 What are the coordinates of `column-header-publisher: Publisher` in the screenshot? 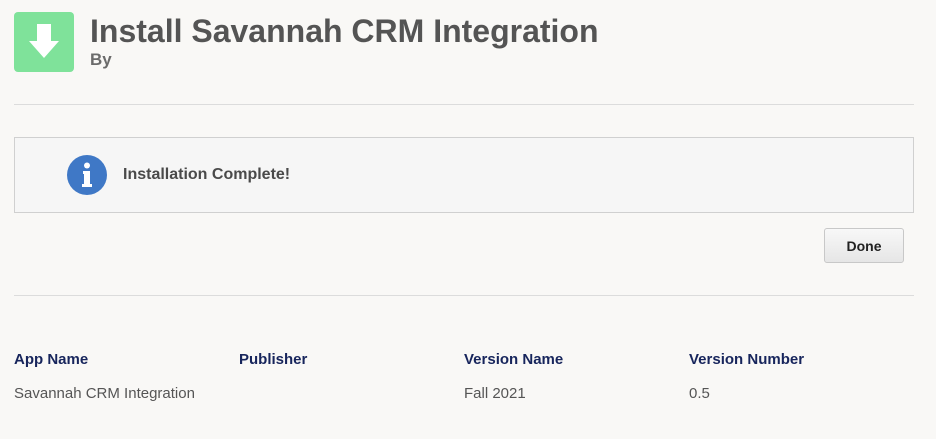 It's located at (273, 359).